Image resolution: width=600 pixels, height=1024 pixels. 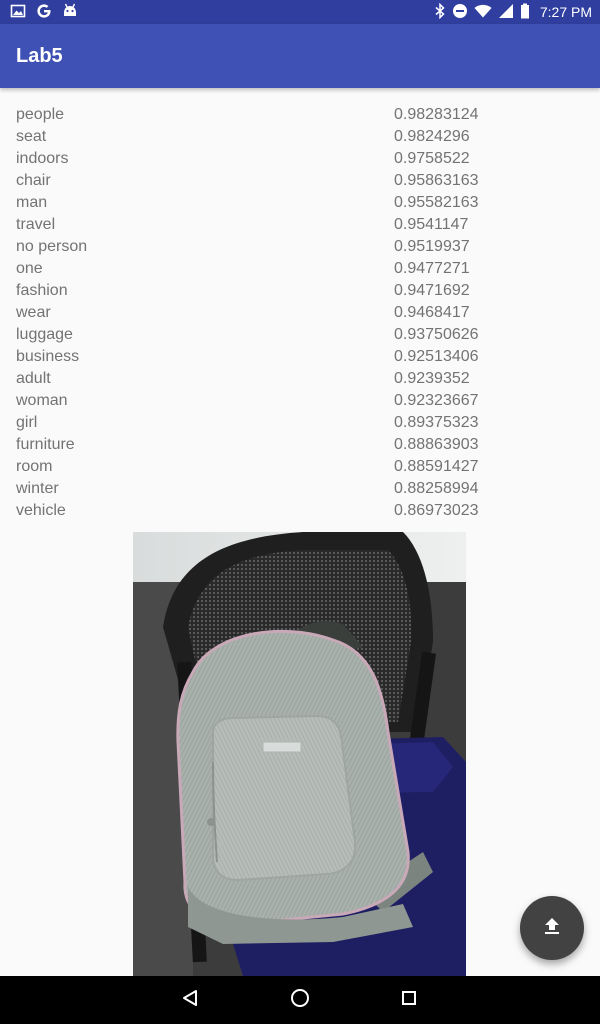 I want to click on result-label: seat, so click(x=31, y=136).